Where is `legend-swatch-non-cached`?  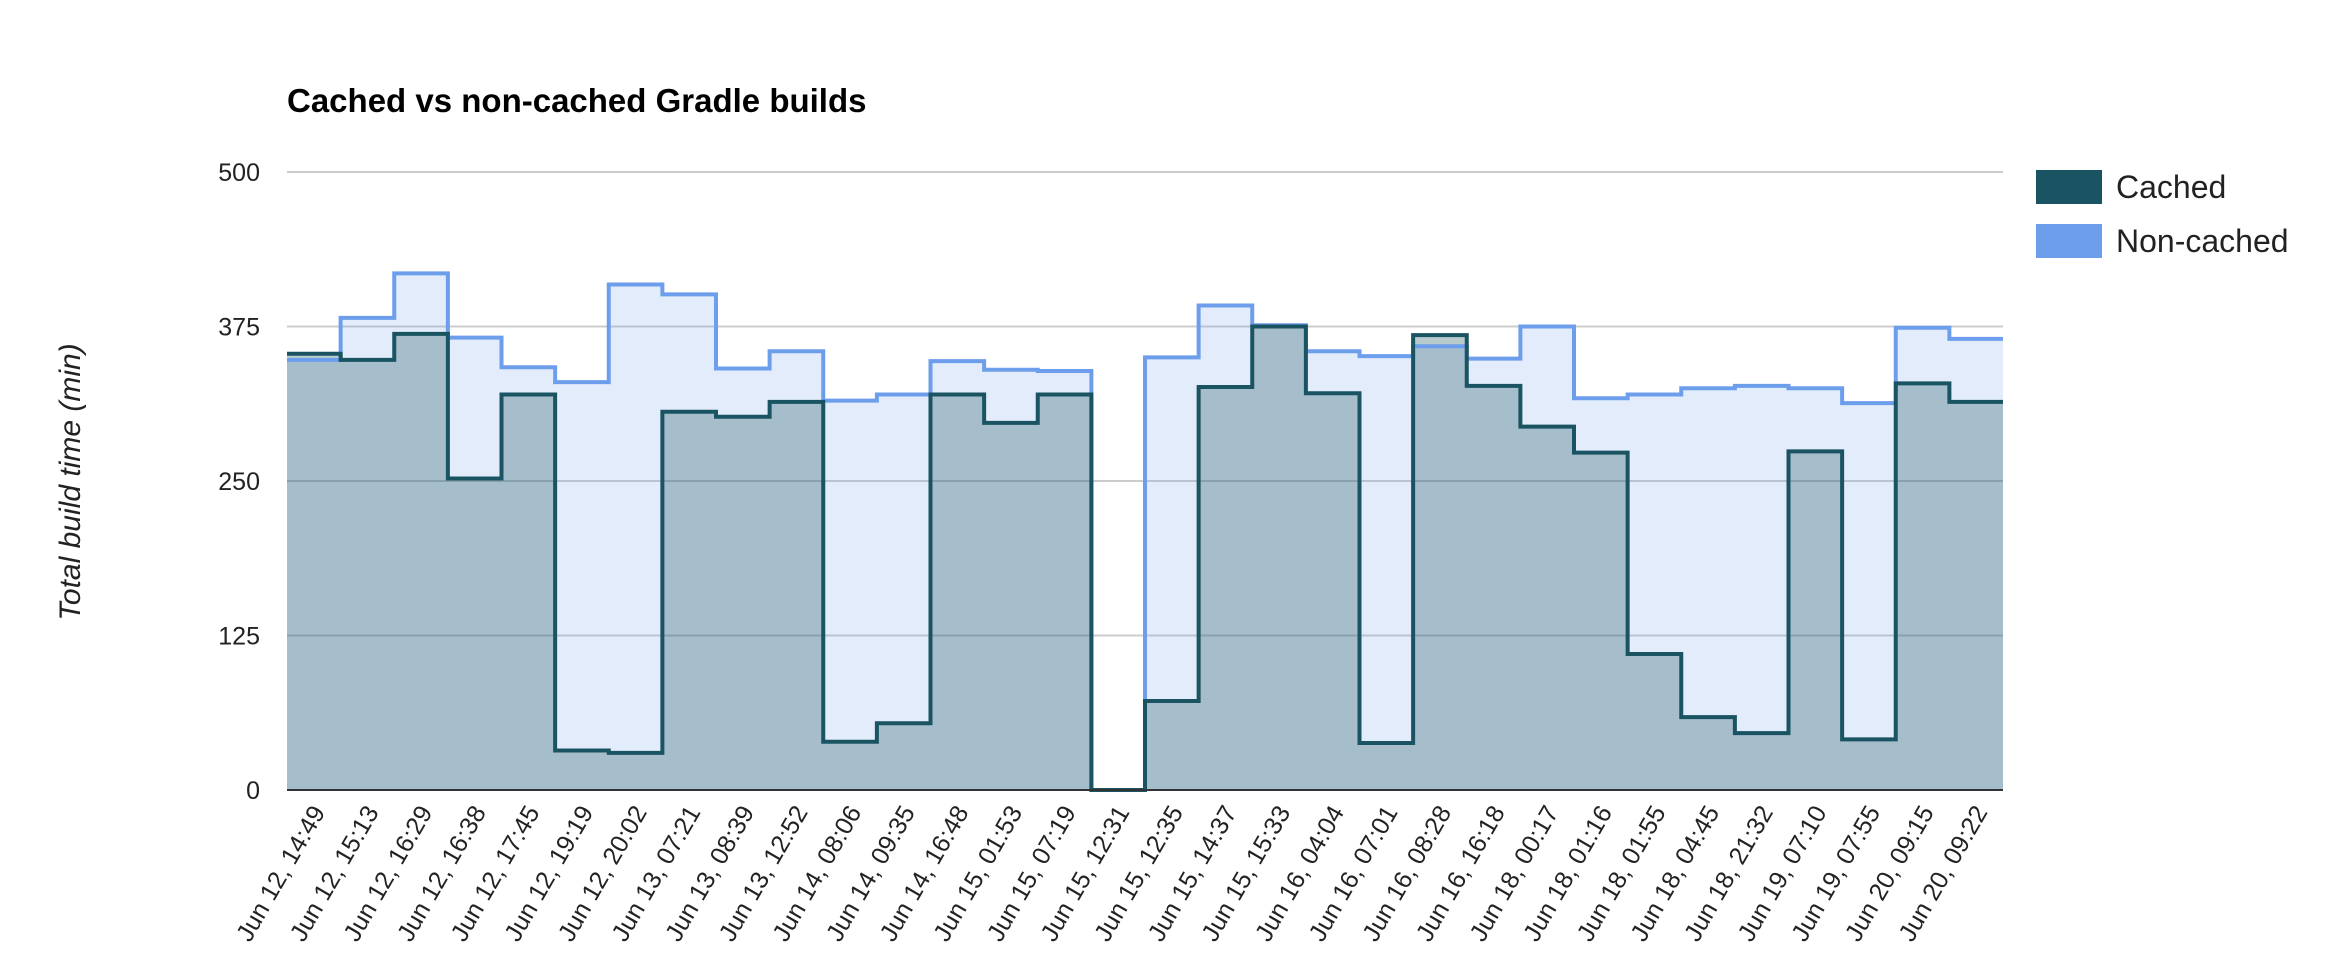
legend-swatch-non-cached is located at coordinates (2069, 241).